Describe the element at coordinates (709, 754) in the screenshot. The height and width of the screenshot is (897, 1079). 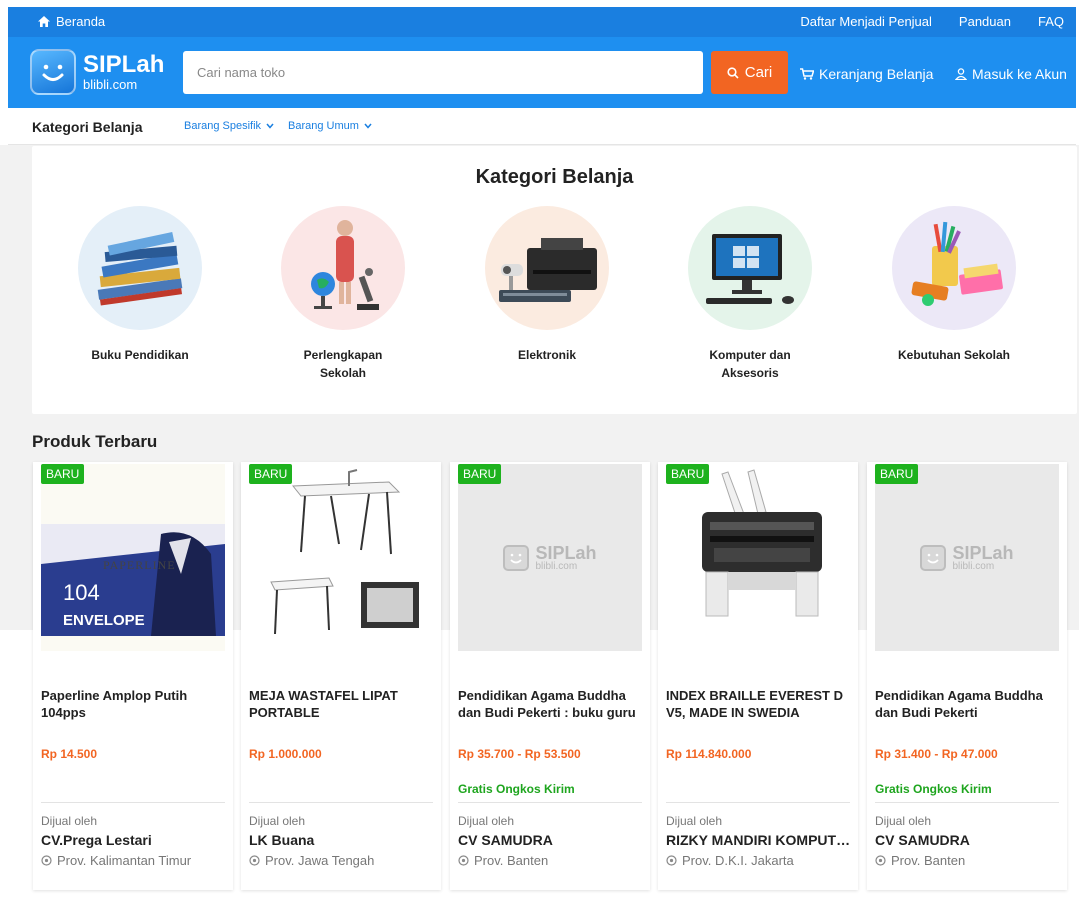
I see `product-price: Rp 114.840.000` at that location.